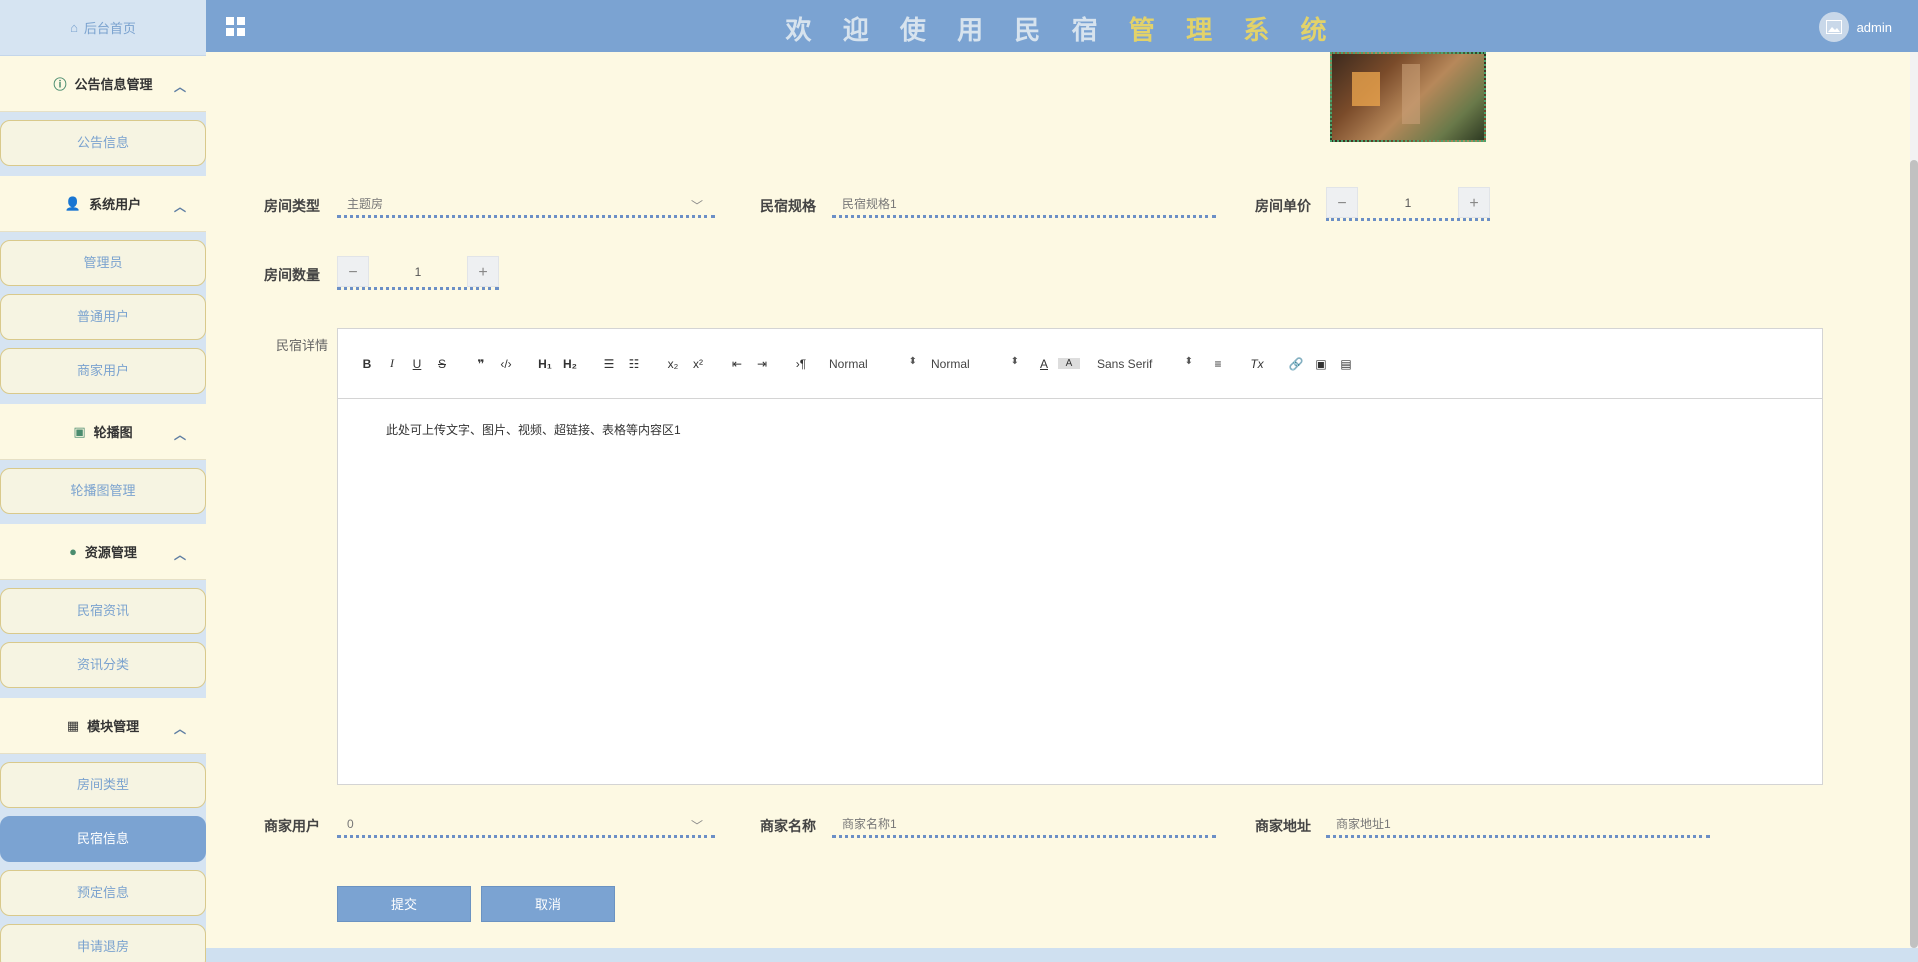  I want to click on align-icon: ≡, so click(1218, 364).